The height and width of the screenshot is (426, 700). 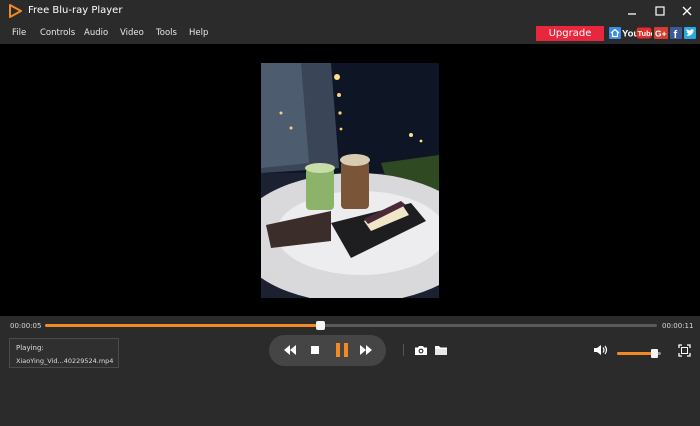 I want to click on menu-controls: Controls, so click(x=57, y=33).